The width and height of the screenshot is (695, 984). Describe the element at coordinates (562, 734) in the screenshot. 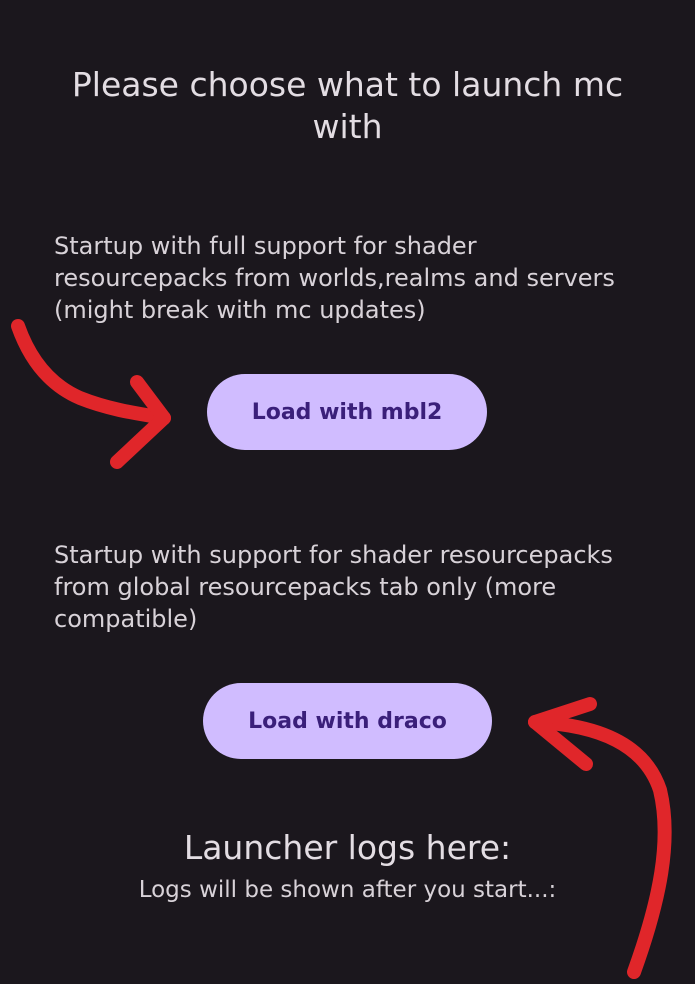

I see `arrow-to-draco-head-icon` at that location.